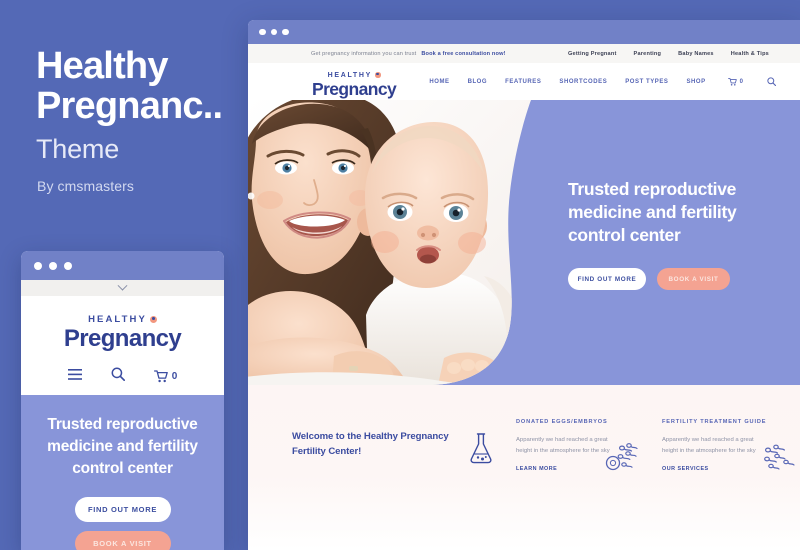 This screenshot has width=800, height=550. Describe the element at coordinates (750, 54) in the screenshot. I see `utility-link-health-tips: Health & Tips` at that location.